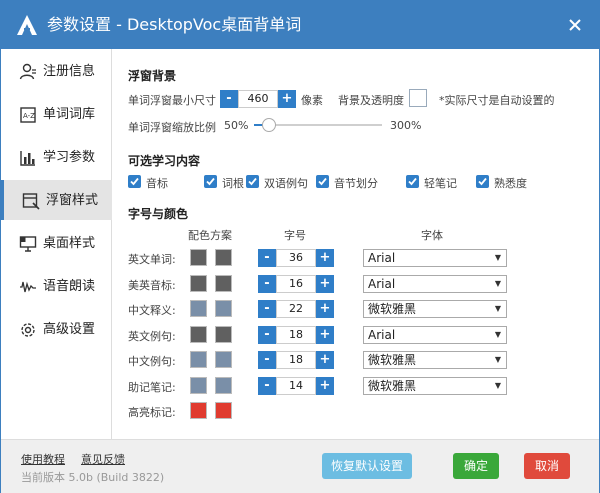 This screenshot has height=493, width=600. I want to click on ok-button: 确定, so click(476, 466).